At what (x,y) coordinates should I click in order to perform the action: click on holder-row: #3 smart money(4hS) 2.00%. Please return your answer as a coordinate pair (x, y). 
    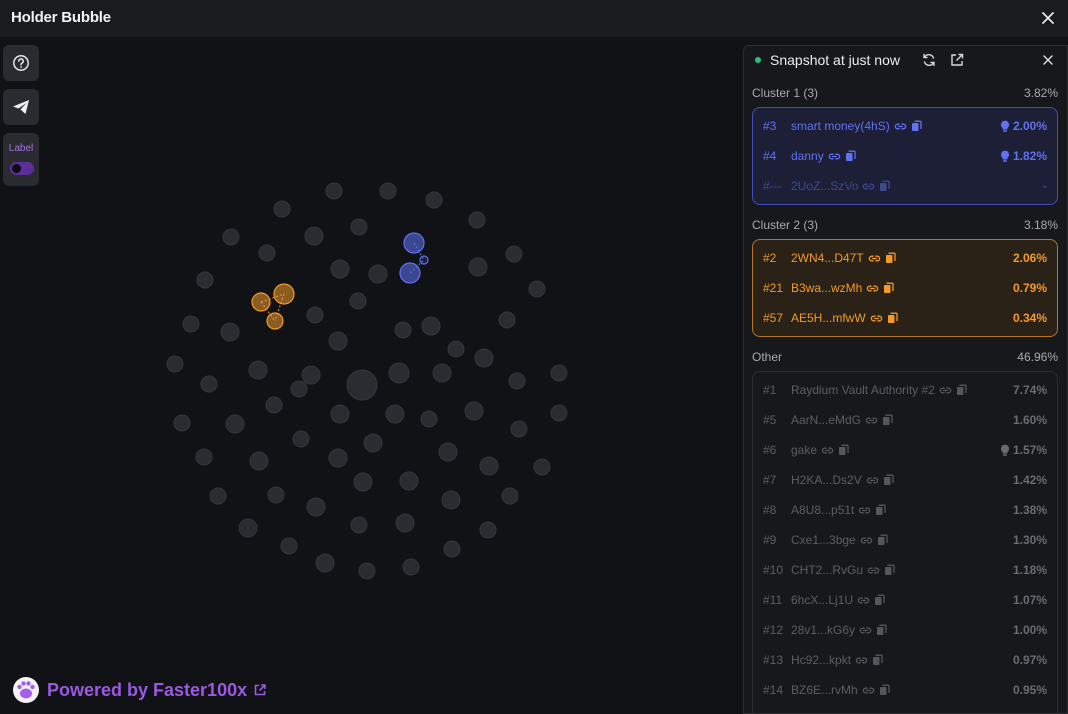
    Looking at the image, I should click on (905, 126).